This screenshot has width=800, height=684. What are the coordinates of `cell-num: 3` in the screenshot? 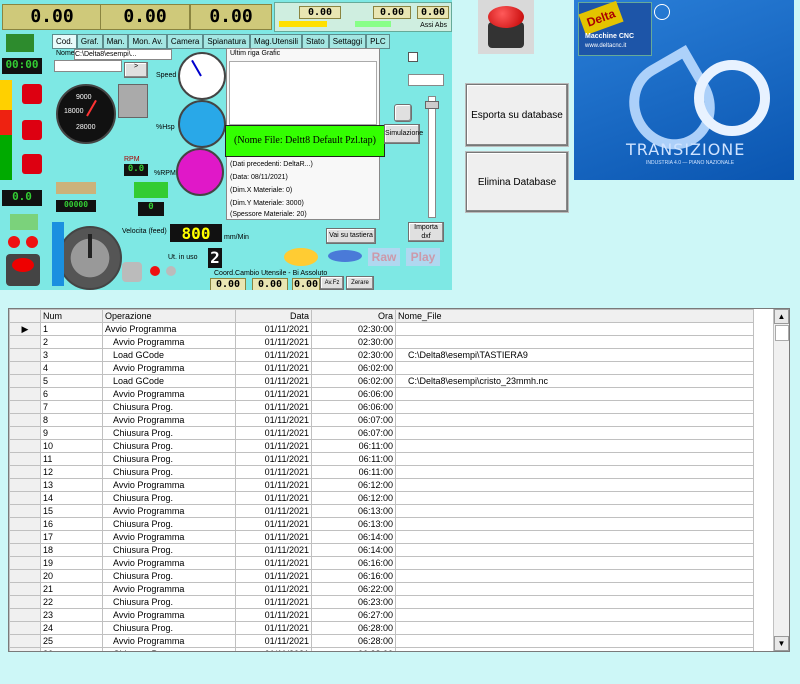 It's located at (71, 355).